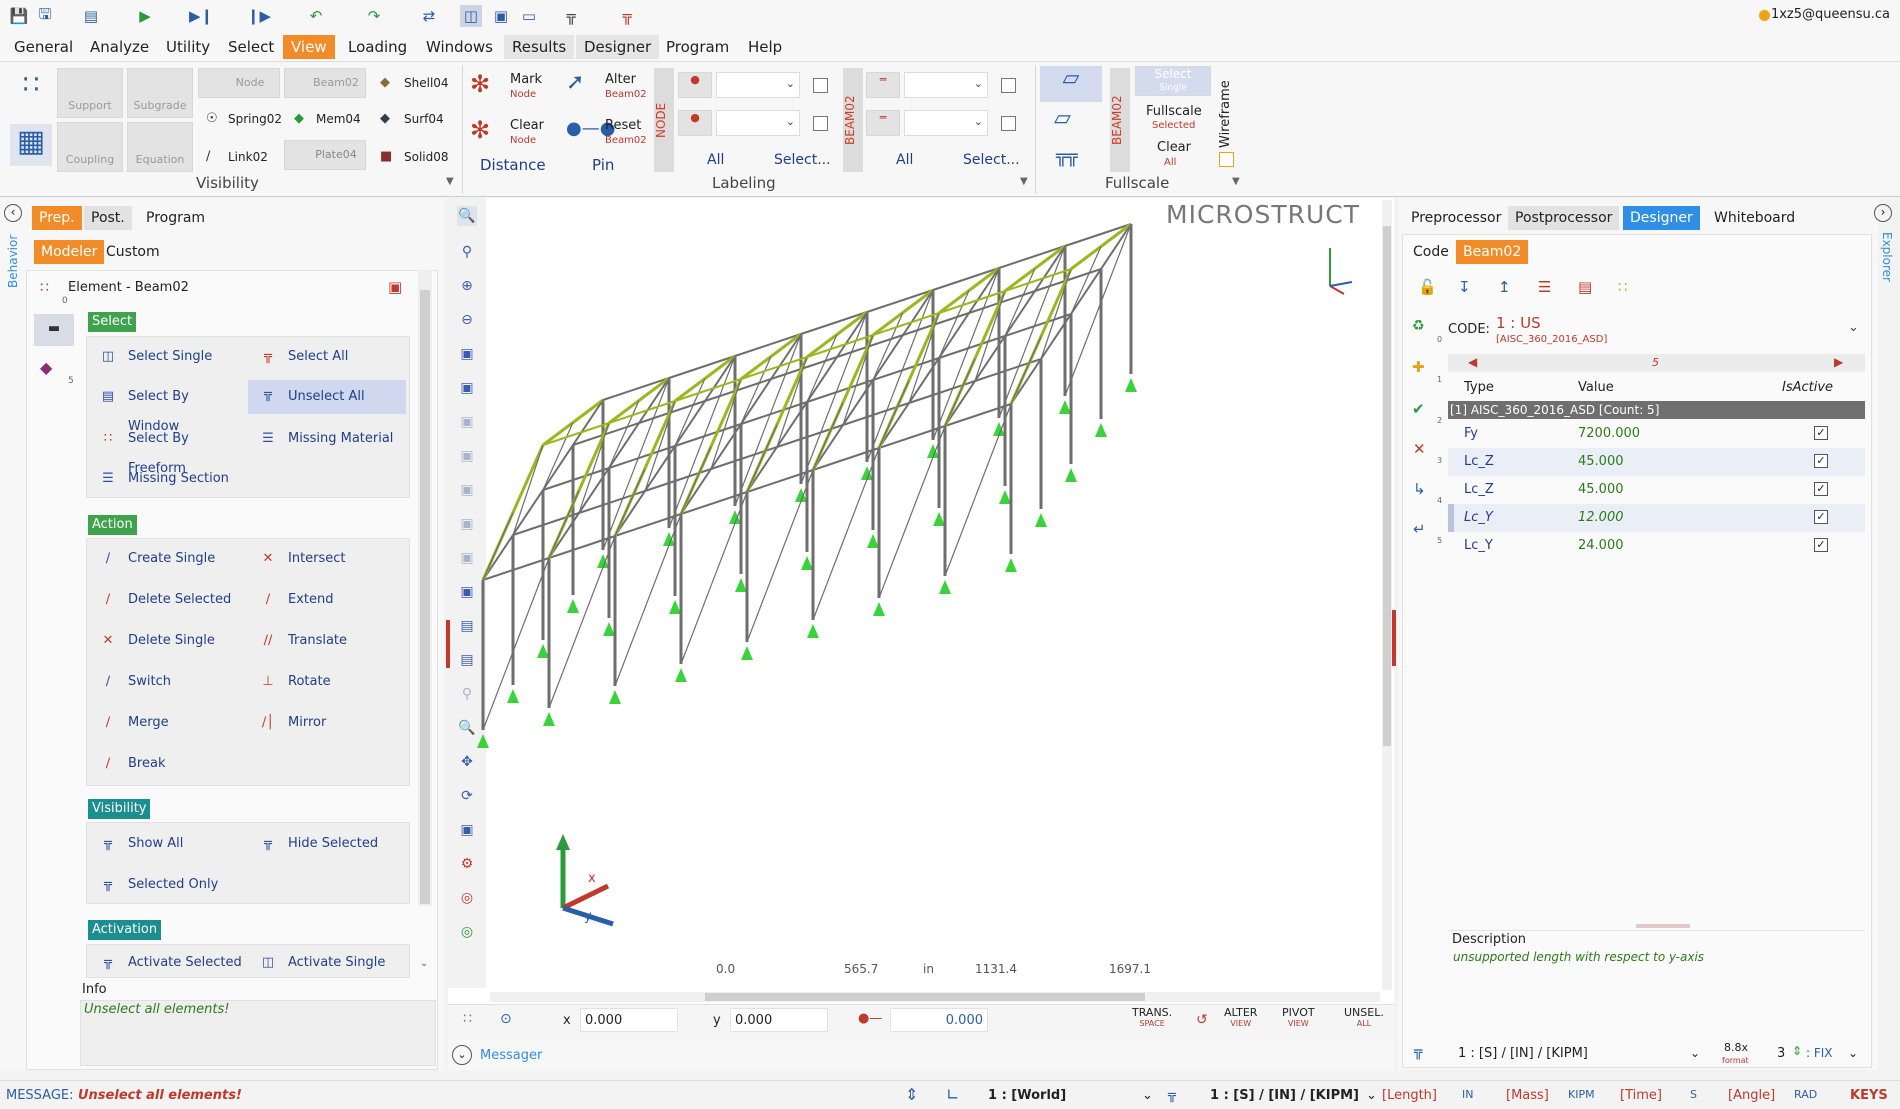 This screenshot has width=1900, height=1109. Describe the element at coordinates (1819, 1053) in the screenshot. I see `fix-label: : FIX` at that location.